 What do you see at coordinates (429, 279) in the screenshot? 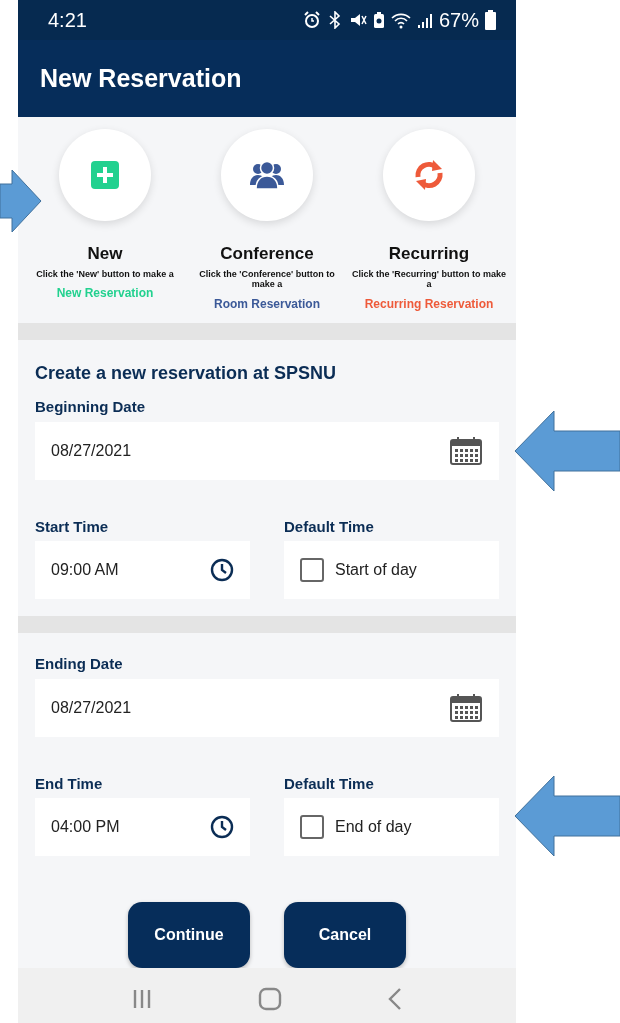
I see `option-description: Click the 'Recurring' button to make a` at bounding box center [429, 279].